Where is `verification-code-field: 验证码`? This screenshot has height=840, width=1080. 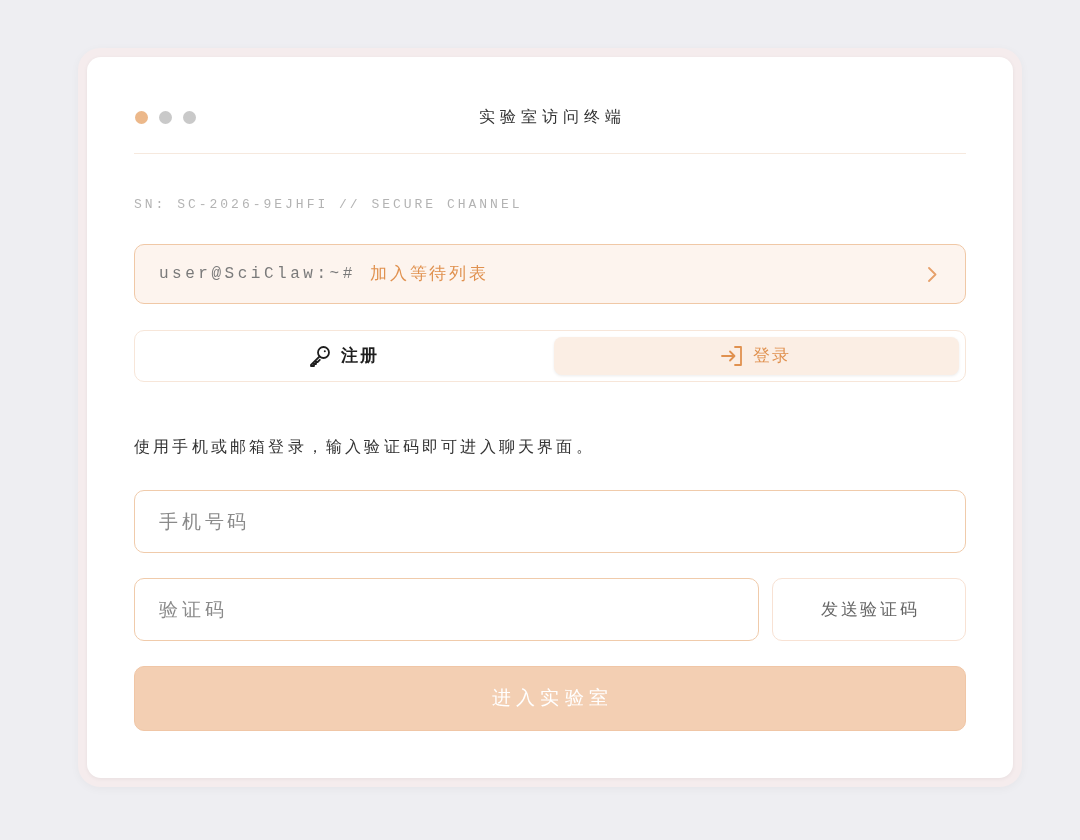 verification-code-field: 验证码 is located at coordinates (446, 609).